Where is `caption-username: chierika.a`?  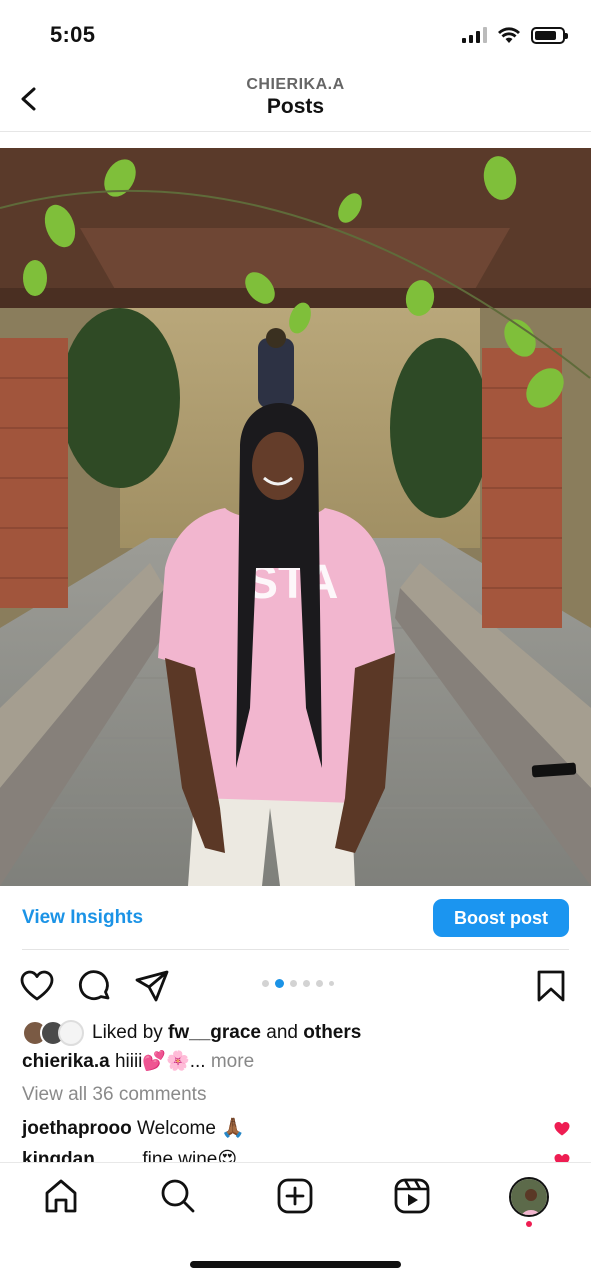 caption-username: chierika.a is located at coordinates (66, 1061).